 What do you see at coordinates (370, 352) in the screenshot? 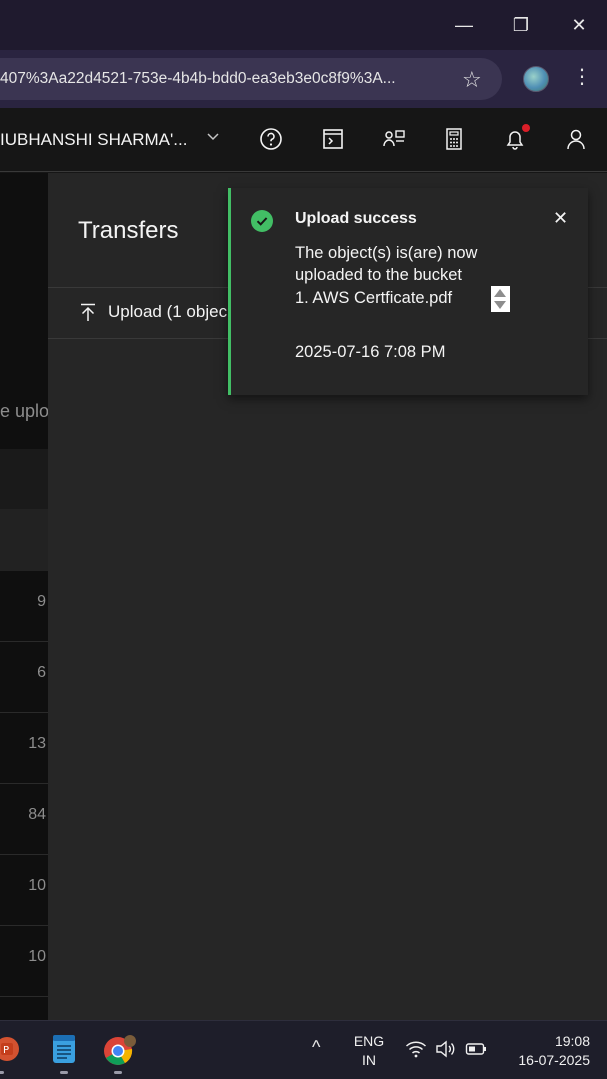
I see `toast-timestamp: 2025-07-16 7:08 PM` at bounding box center [370, 352].